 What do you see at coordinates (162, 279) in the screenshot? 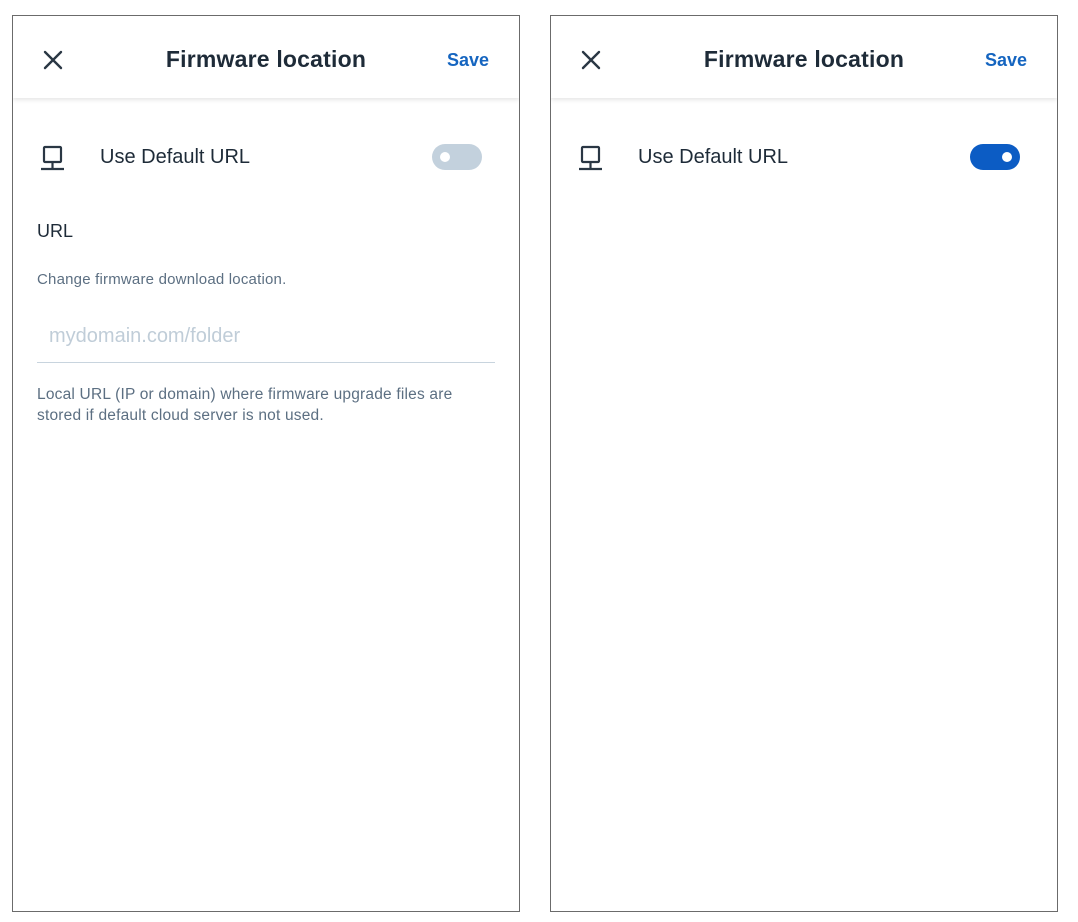
I see `url-section-description: Change firmware download location.` at bounding box center [162, 279].